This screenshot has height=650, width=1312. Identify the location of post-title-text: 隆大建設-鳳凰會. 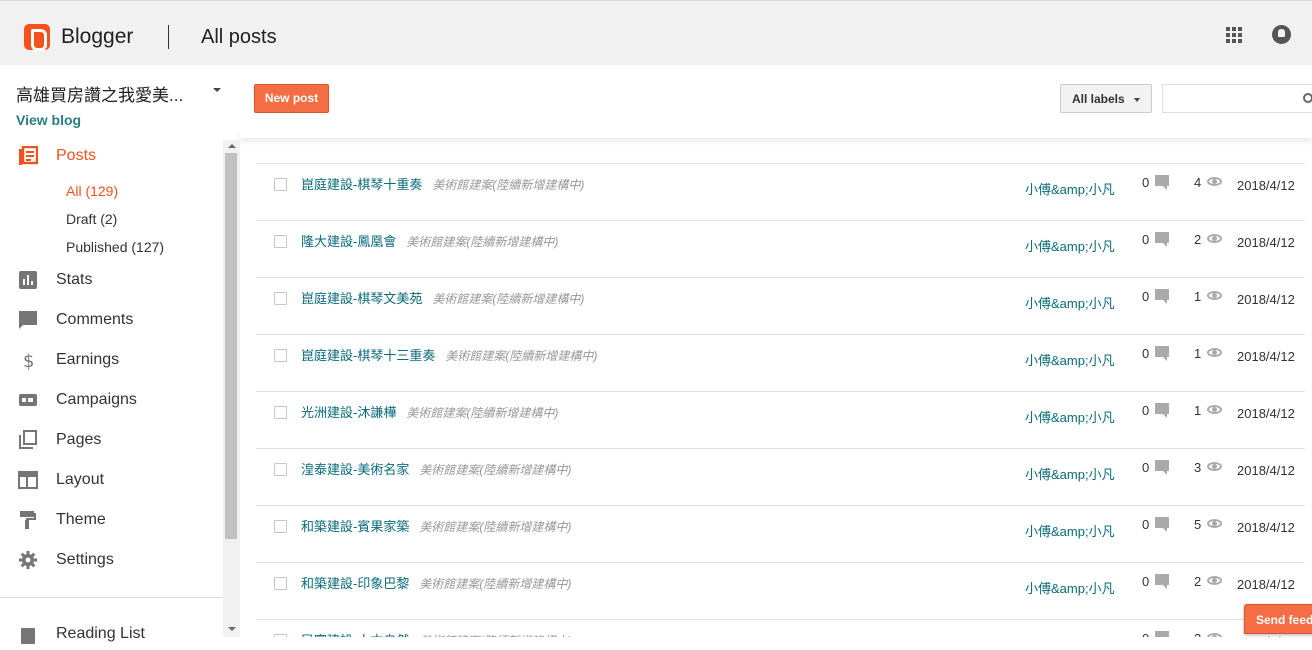
(348, 241).